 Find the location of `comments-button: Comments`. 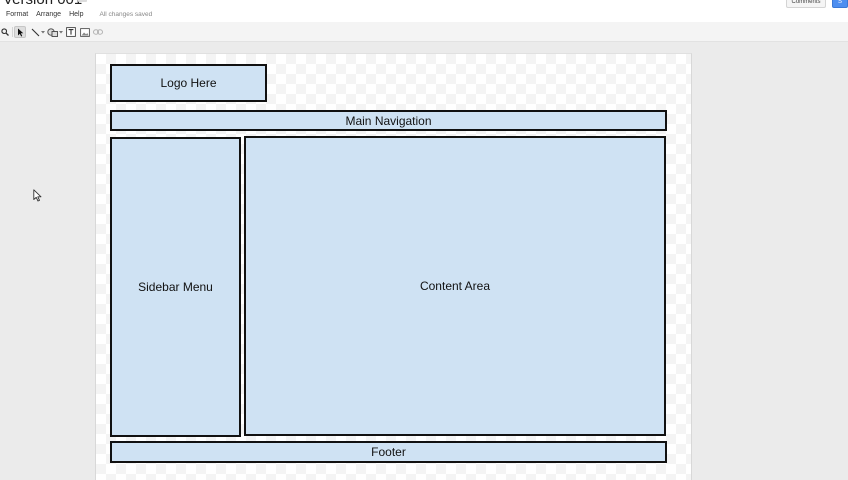

comments-button: Comments is located at coordinates (806, 4).